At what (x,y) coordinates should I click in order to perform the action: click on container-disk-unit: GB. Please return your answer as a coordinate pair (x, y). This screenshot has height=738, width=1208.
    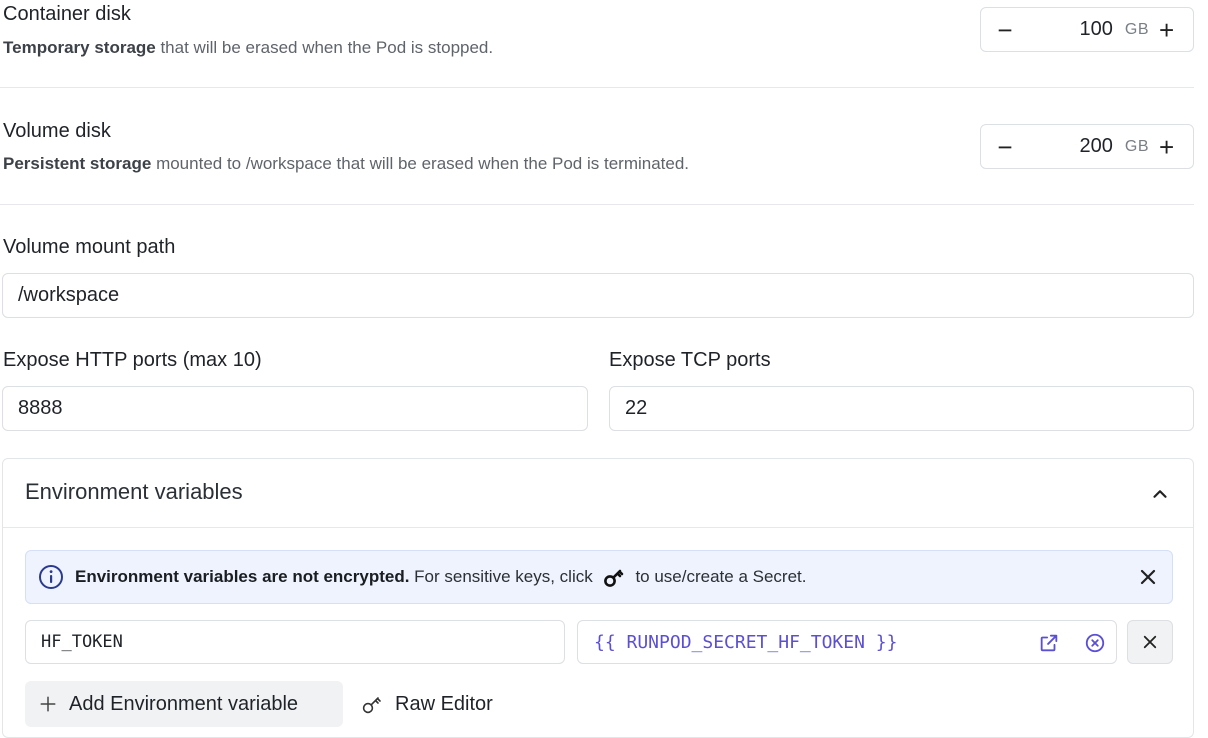
    Looking at the image, I should click on (1136, 29).